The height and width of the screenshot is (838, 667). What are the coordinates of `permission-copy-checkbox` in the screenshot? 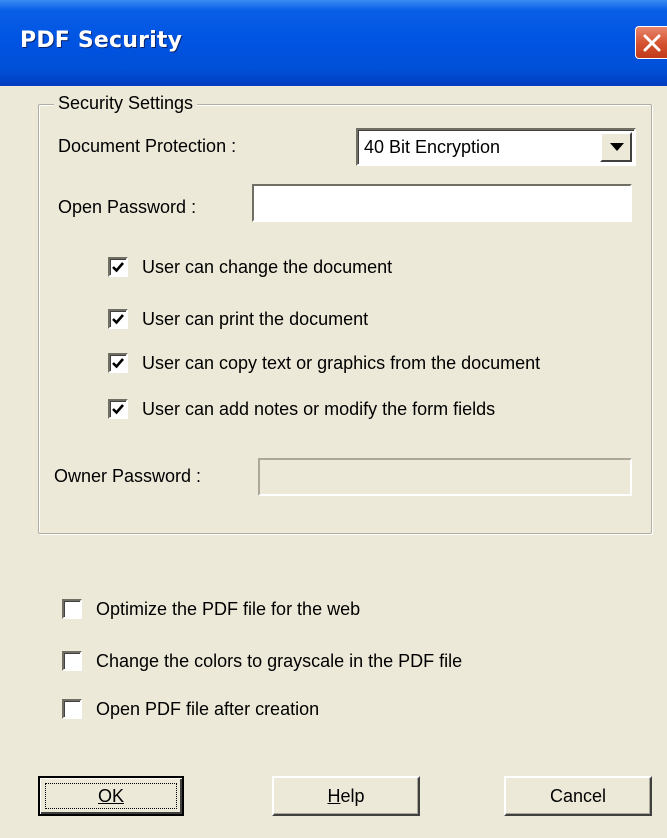 It's located at (118, 363).